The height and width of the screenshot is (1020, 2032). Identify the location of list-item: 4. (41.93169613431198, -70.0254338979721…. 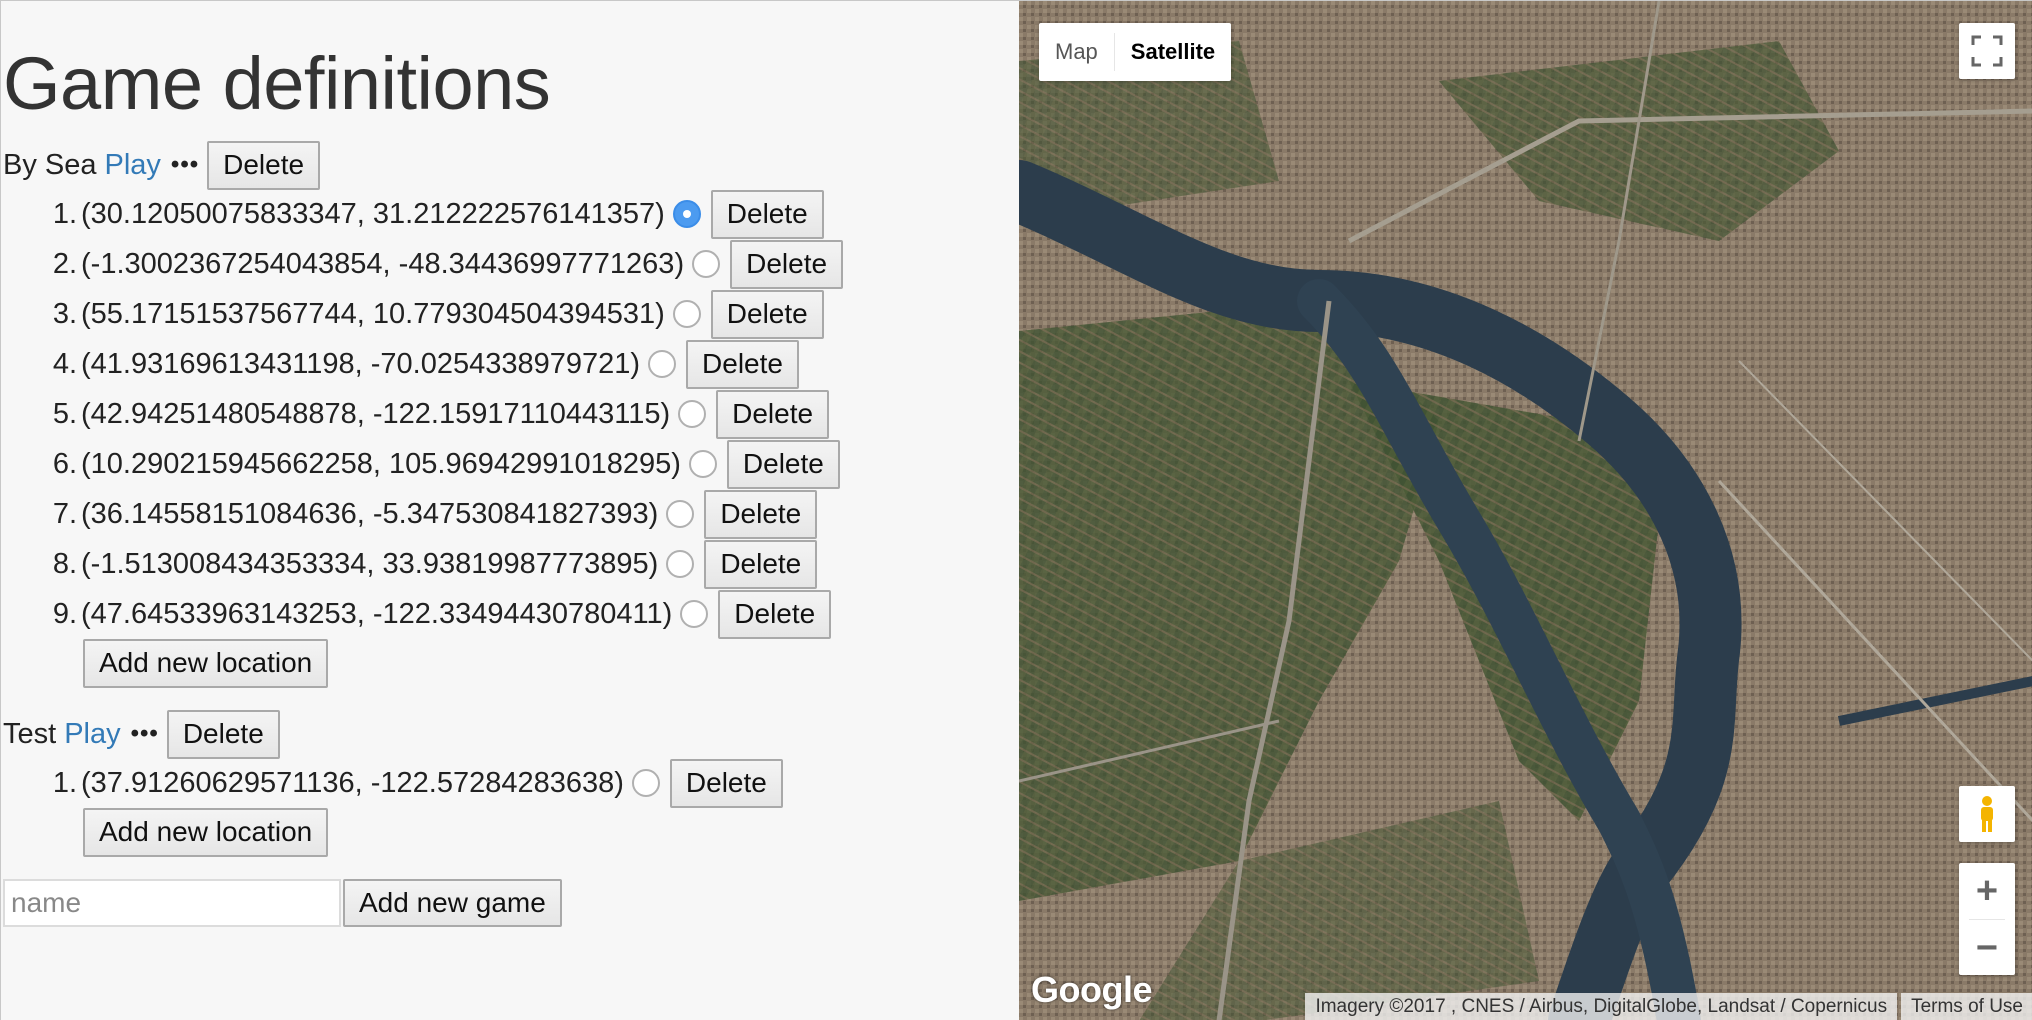
(423, 364).